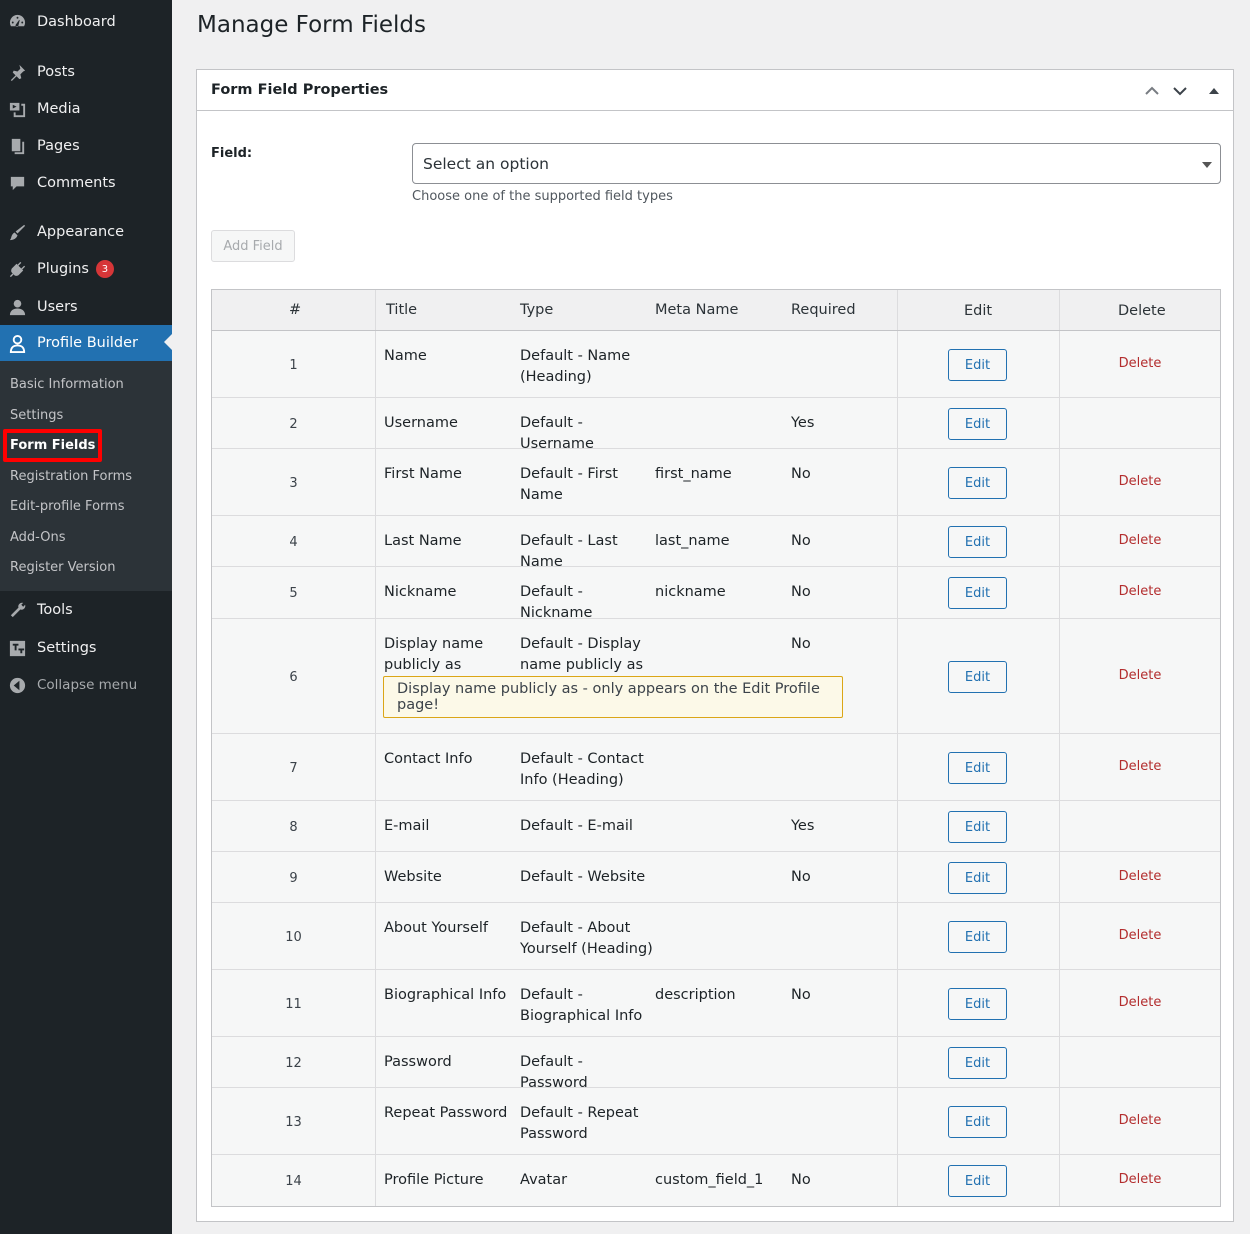 The image size is (1250, 1234). Describe the element at coordinates (486, 164) in the screenshot. I see `select-value: Select an option` at that location.